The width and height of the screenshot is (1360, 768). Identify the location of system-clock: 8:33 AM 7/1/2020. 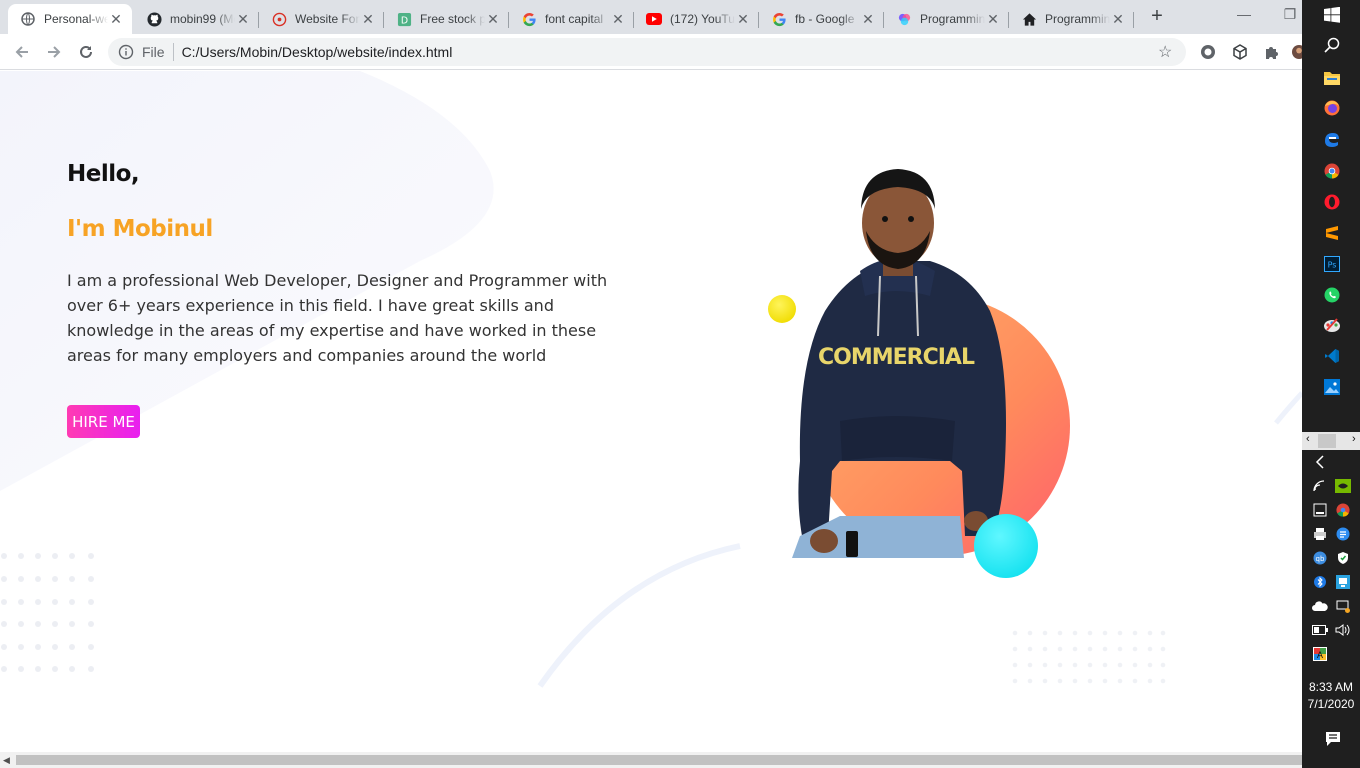
(1331, 696).